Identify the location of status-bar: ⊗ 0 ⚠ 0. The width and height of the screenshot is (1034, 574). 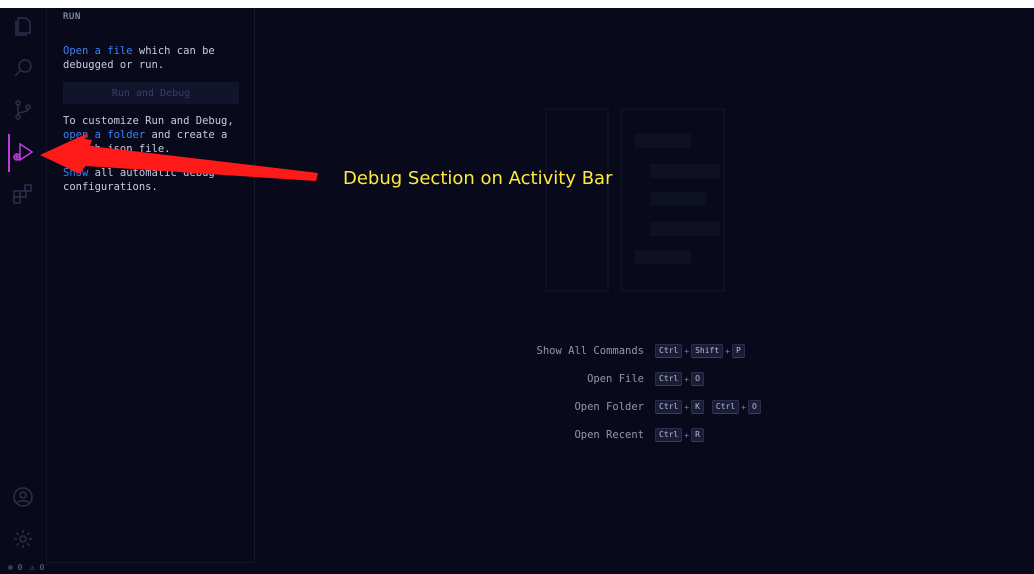
(517, 568).